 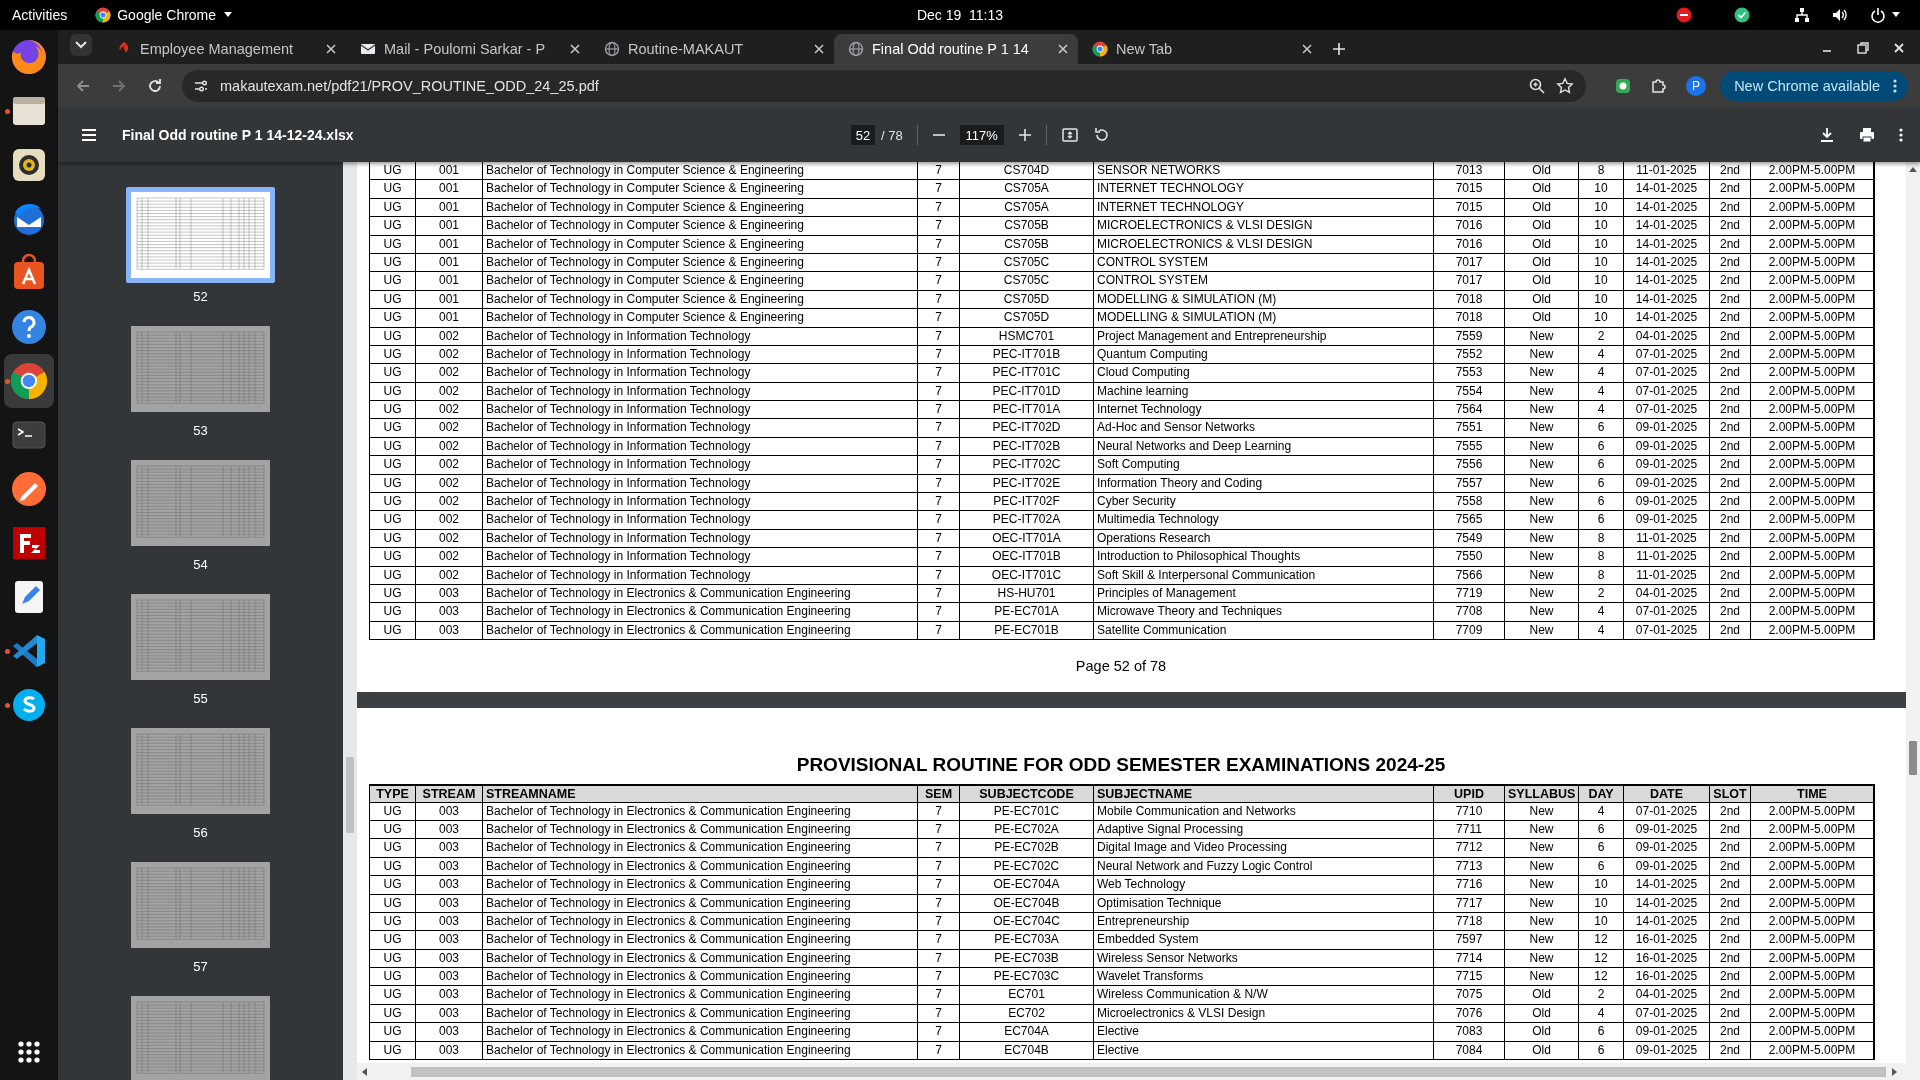 I want to click on restore-icon, so click(x=1863, y=48).